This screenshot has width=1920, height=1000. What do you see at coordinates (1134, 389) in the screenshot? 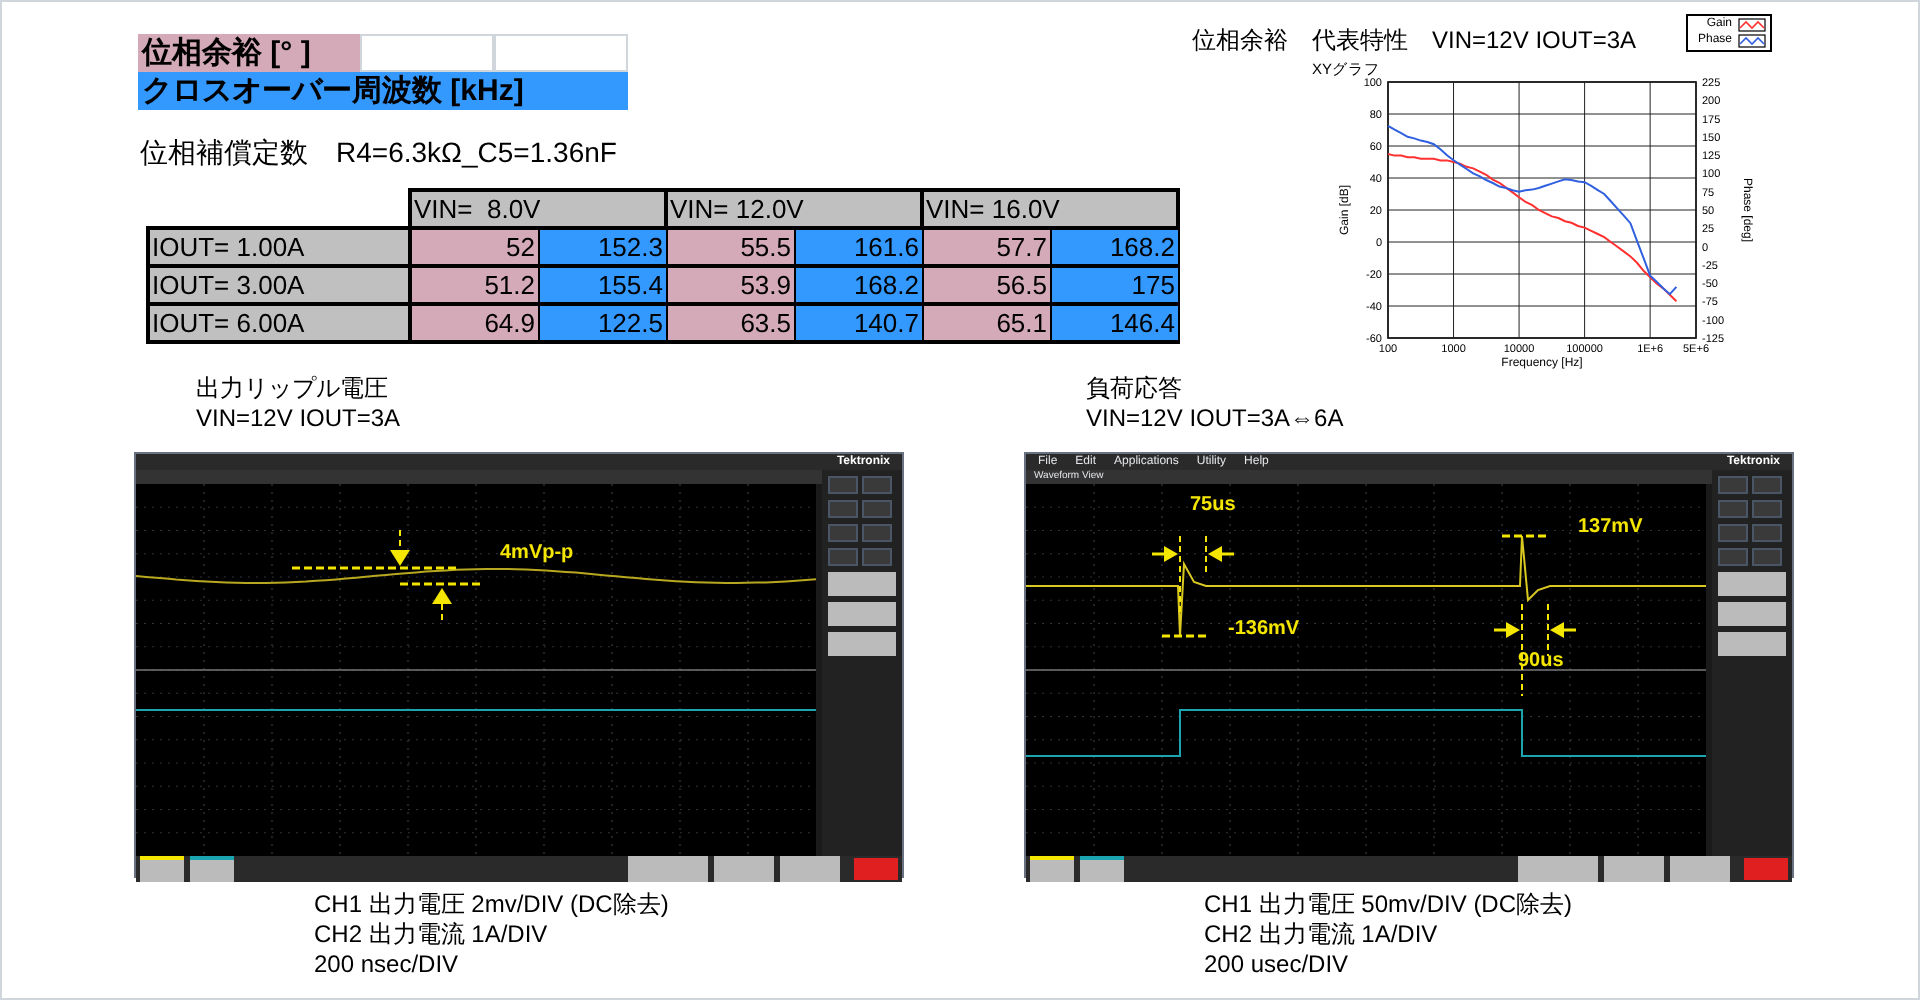
I see `scope-title: 負荷応答` at bounding box center [1134, 389].